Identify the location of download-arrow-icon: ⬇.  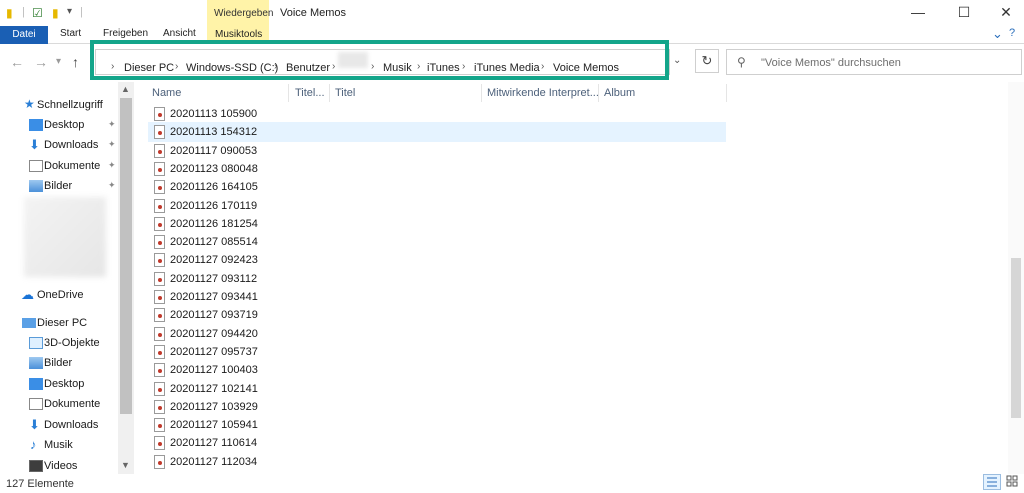
(34, 424).